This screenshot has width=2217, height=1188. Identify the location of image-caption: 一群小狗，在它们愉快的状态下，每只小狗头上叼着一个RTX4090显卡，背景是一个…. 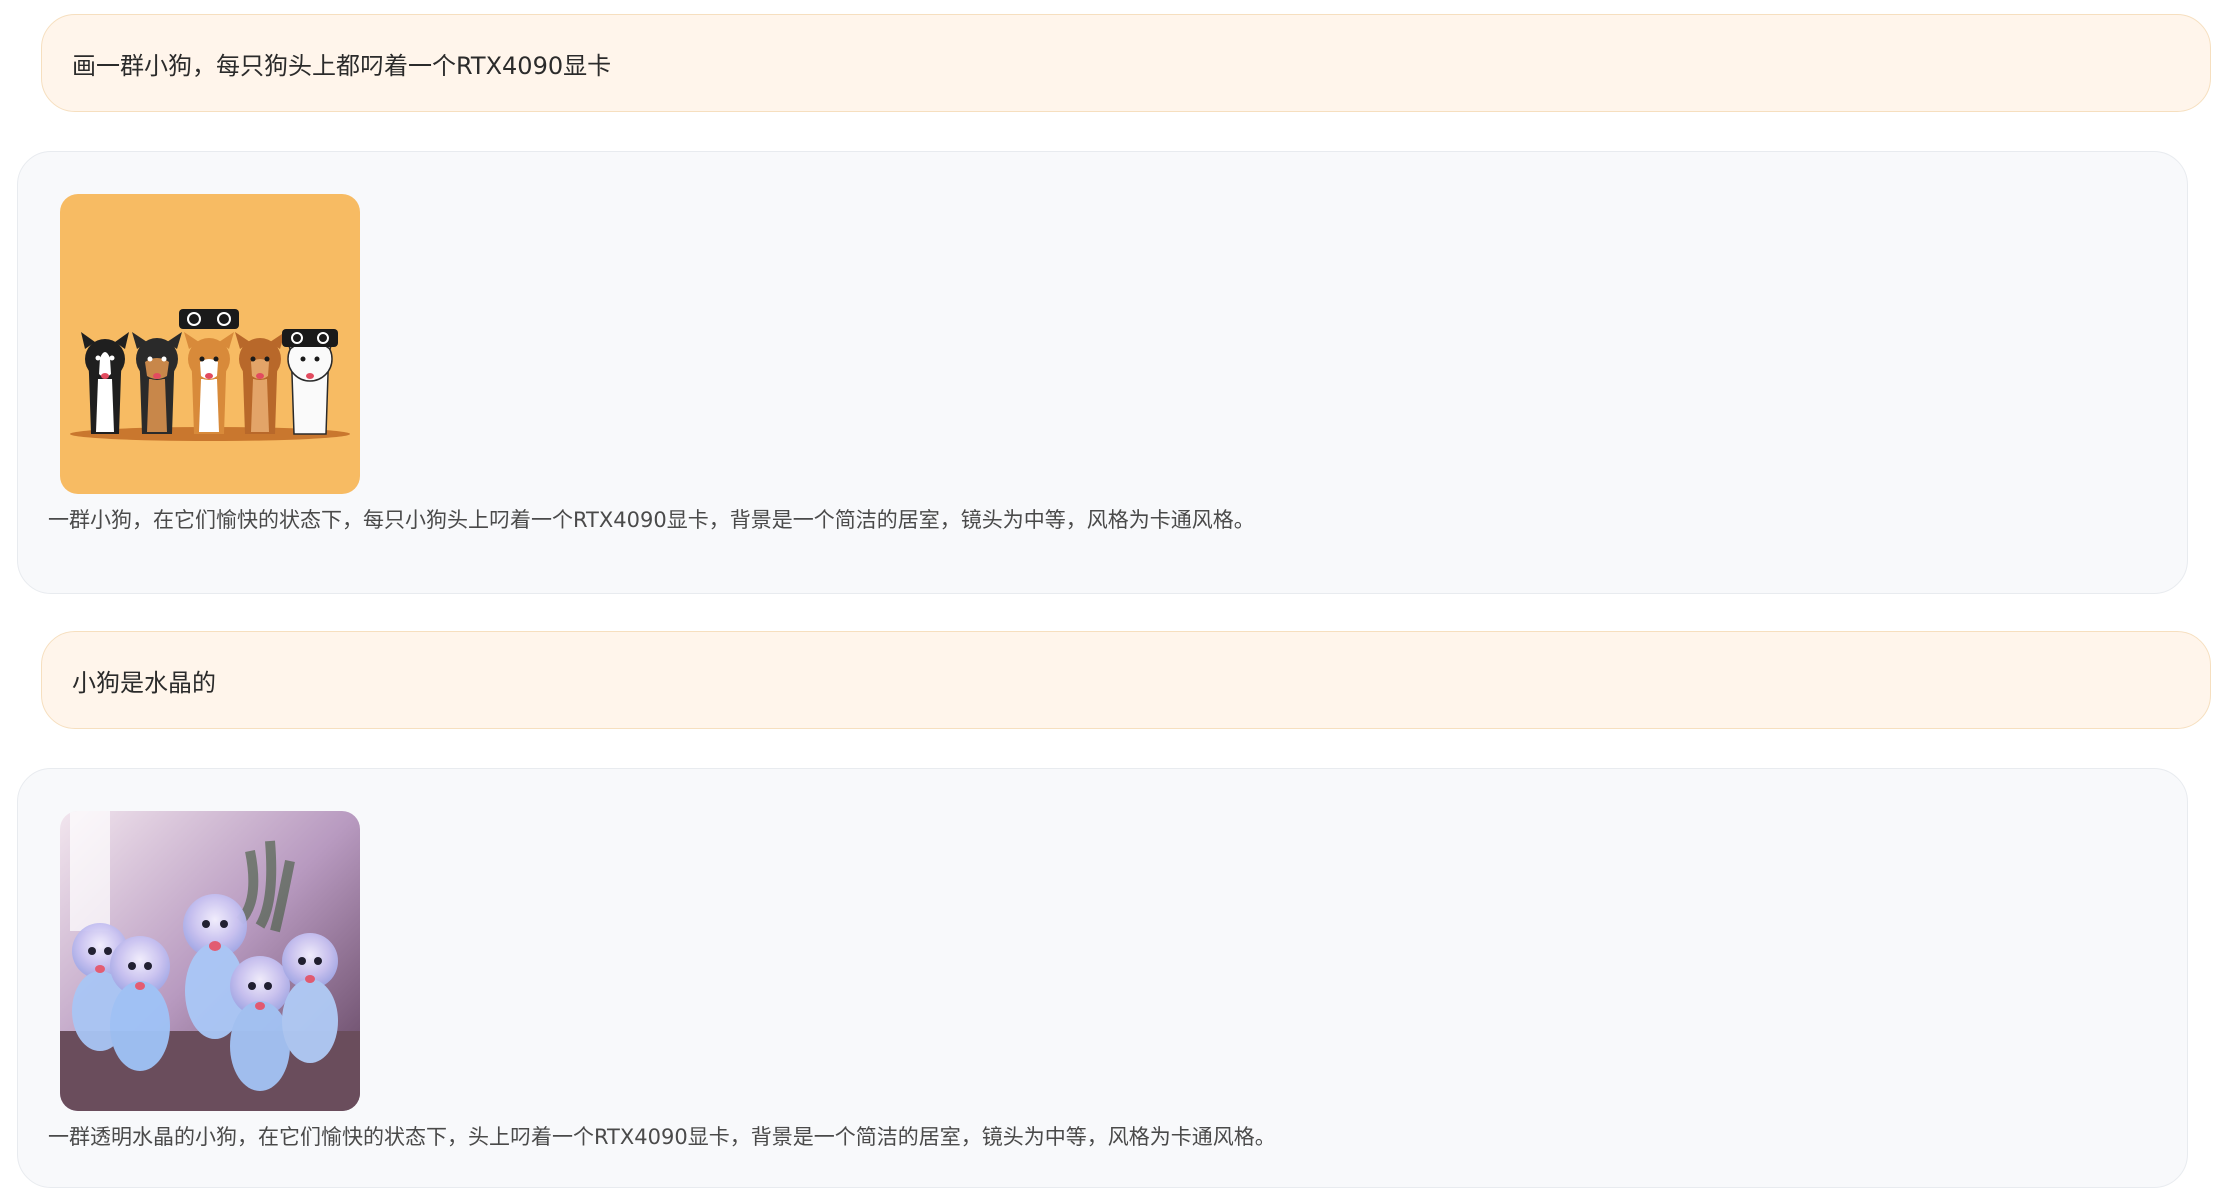
(651, 520).